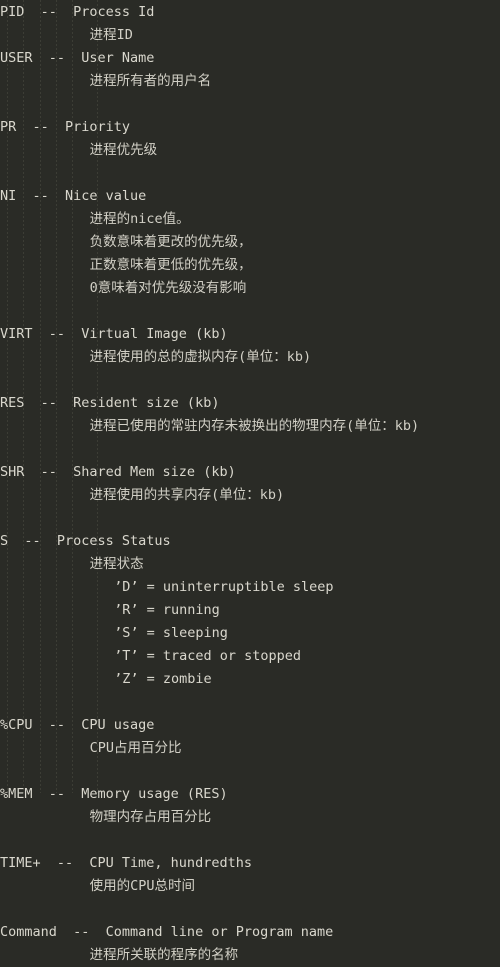  Describe the element at coordinates (142, 886) in the screenshot. I see `description-line: 使用的CPU总时间` at that location.